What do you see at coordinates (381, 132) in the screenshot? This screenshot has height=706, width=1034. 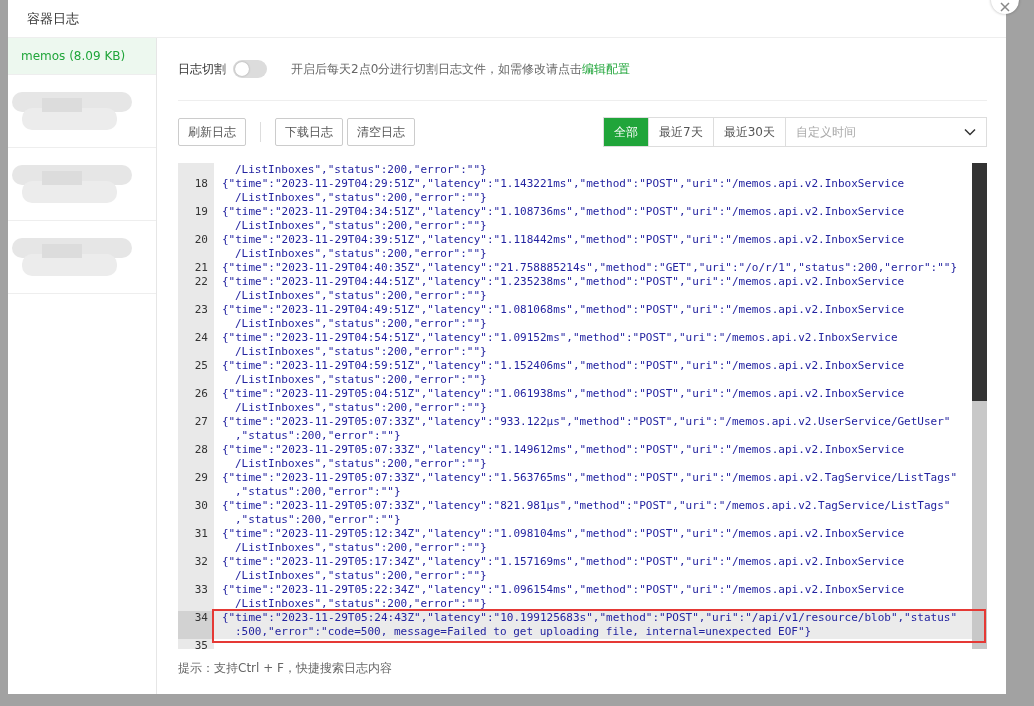 I see `log-action-button: 清空日志` at bounding box center [381, 132].